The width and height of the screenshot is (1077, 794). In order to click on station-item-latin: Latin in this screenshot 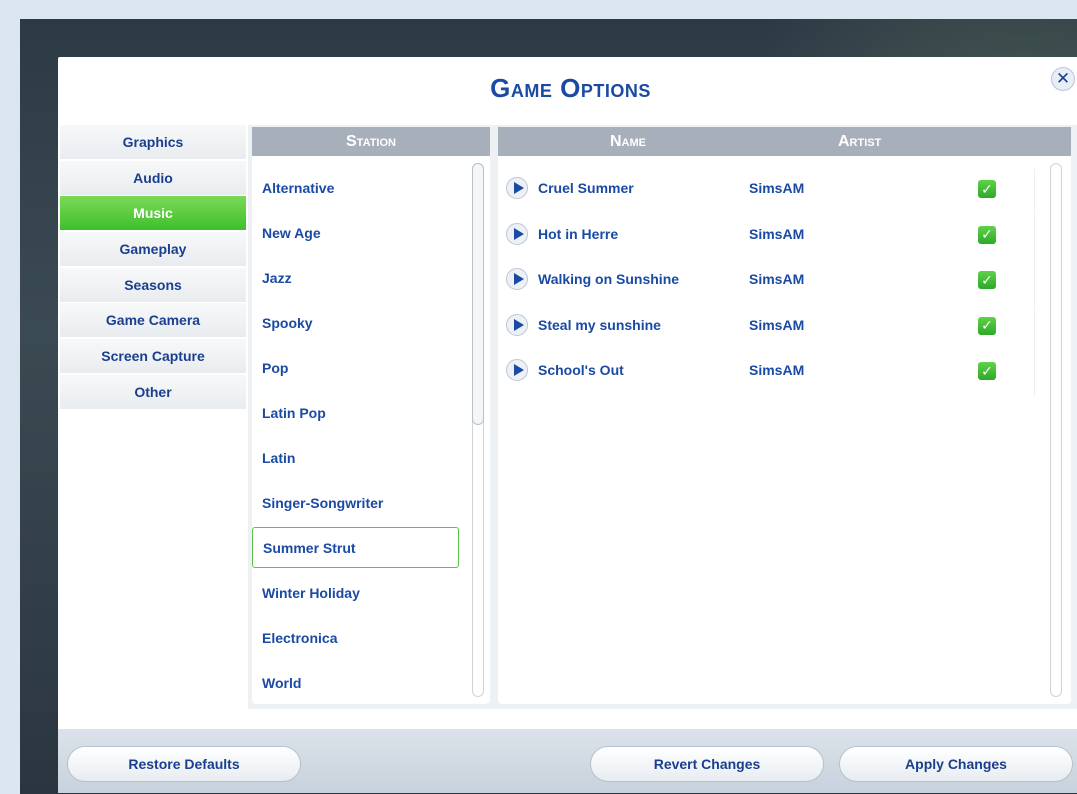, I will do `click(357, 457)`.